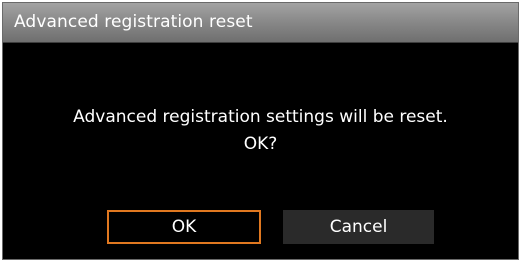 This screenshot has height=262, width=521. Describe the element at coordinates (133, 22) in the screenshot. I see `dialog-title: Advanced registration reset` at that location.